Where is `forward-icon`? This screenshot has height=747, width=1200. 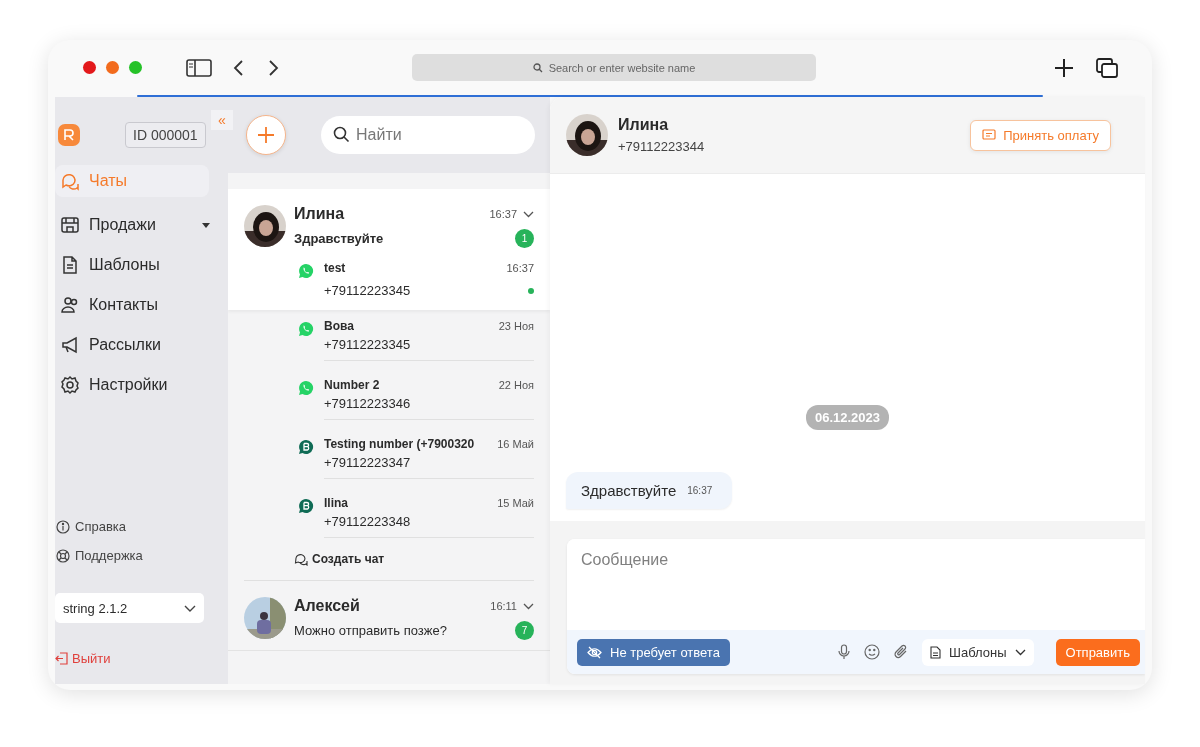
forward-icon is located at coordinates (273, 67).